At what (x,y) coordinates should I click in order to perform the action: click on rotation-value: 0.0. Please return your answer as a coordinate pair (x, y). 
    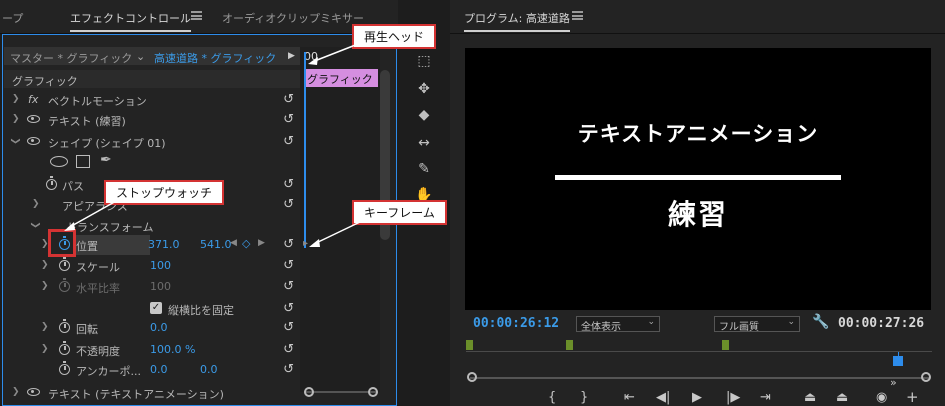
    Looking at the image, I should click on (159, 327).